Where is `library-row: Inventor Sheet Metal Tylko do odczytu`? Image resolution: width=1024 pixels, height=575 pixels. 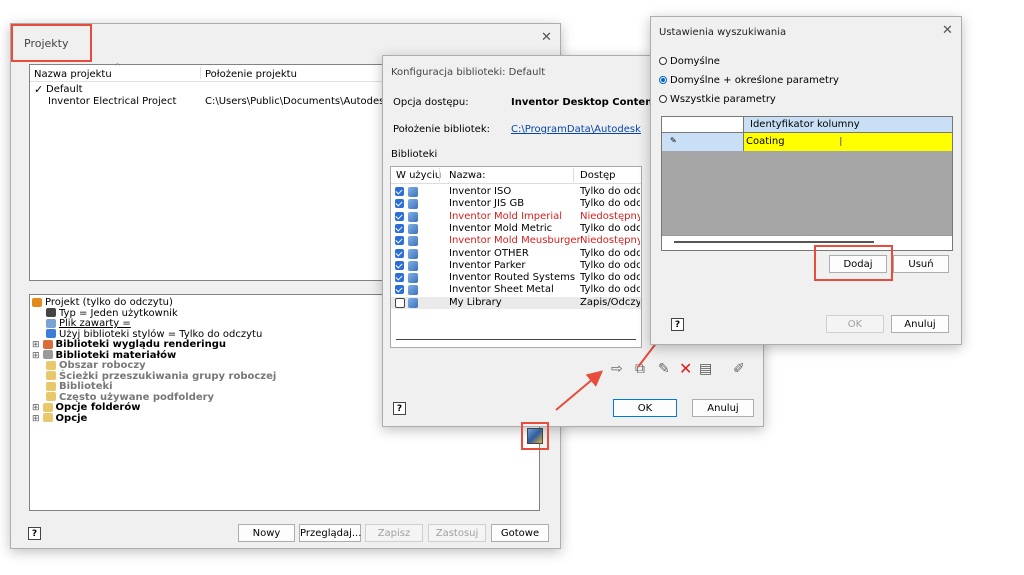
library-row: Inventor Sheet Metal Tylko do odczytu is located at coordinates (516, 290).